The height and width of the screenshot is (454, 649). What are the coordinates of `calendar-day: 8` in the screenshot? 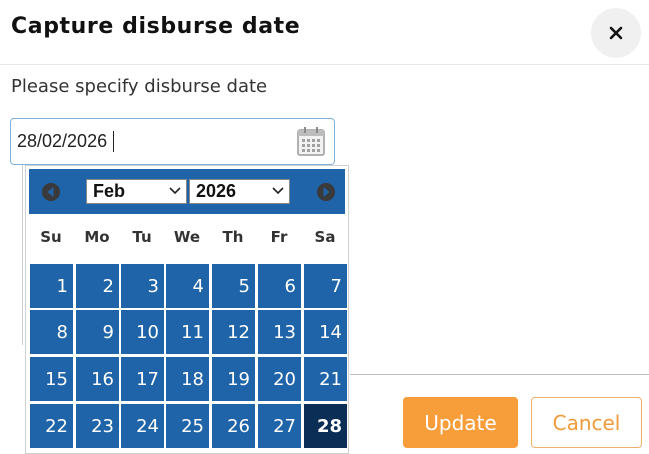 It's located at (51, 332).